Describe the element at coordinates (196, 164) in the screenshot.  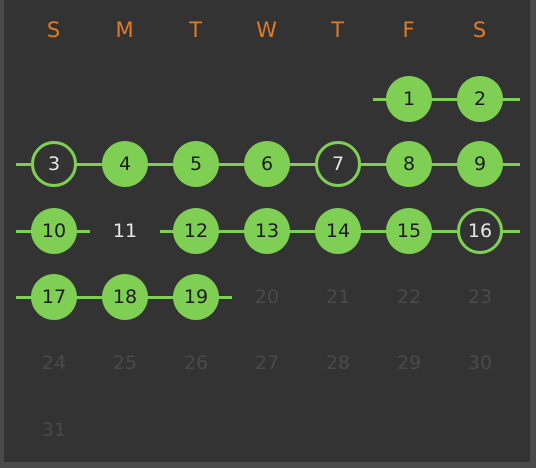
I see `day-5: 5` at that location.